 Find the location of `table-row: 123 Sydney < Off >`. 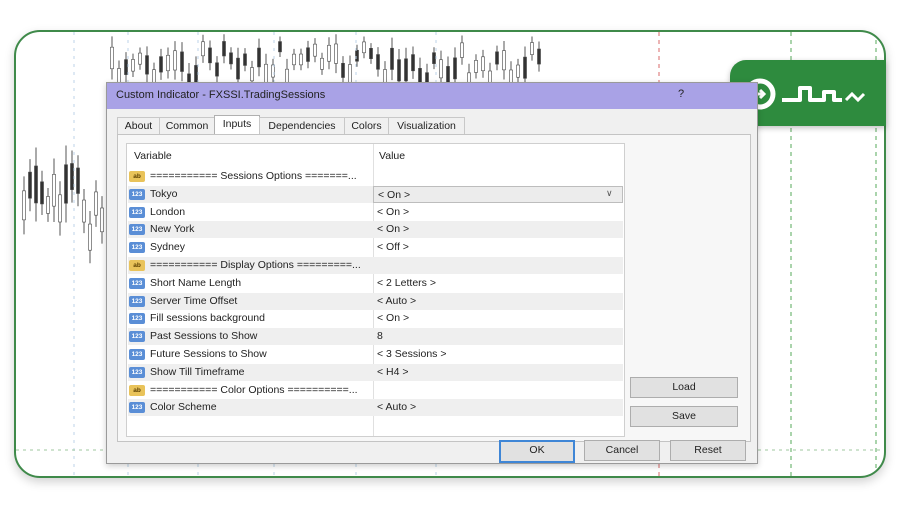

table-row: 123 Sydney < Off > is located at coordinates (375, 247).